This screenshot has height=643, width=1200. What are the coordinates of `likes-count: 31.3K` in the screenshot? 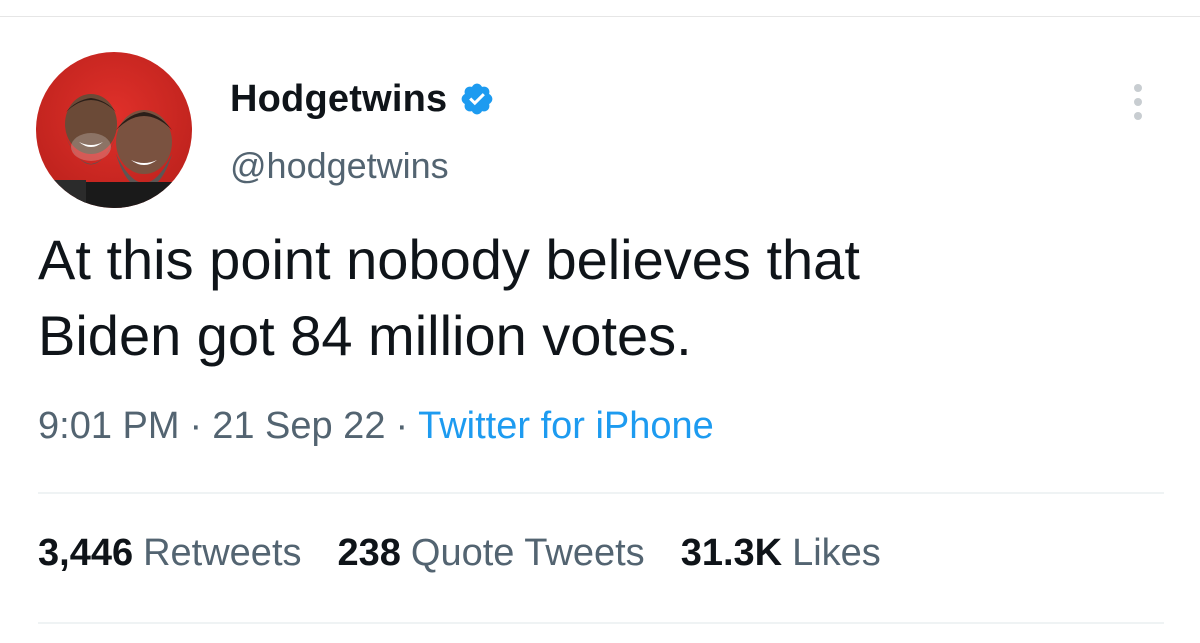 It's located at (731, 553).